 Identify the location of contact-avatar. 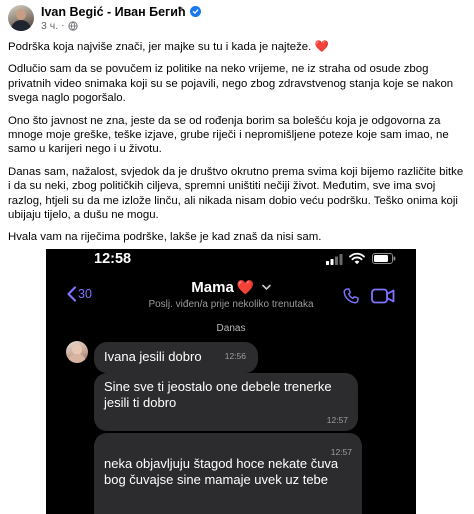
(77, 352).